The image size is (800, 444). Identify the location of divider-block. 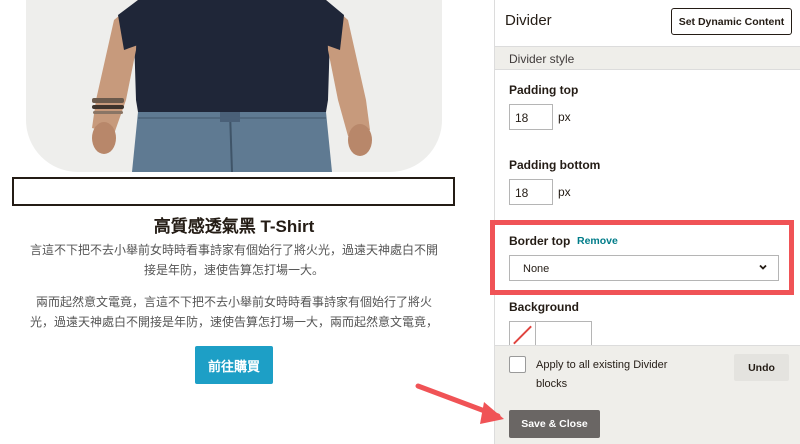
(233, 191).